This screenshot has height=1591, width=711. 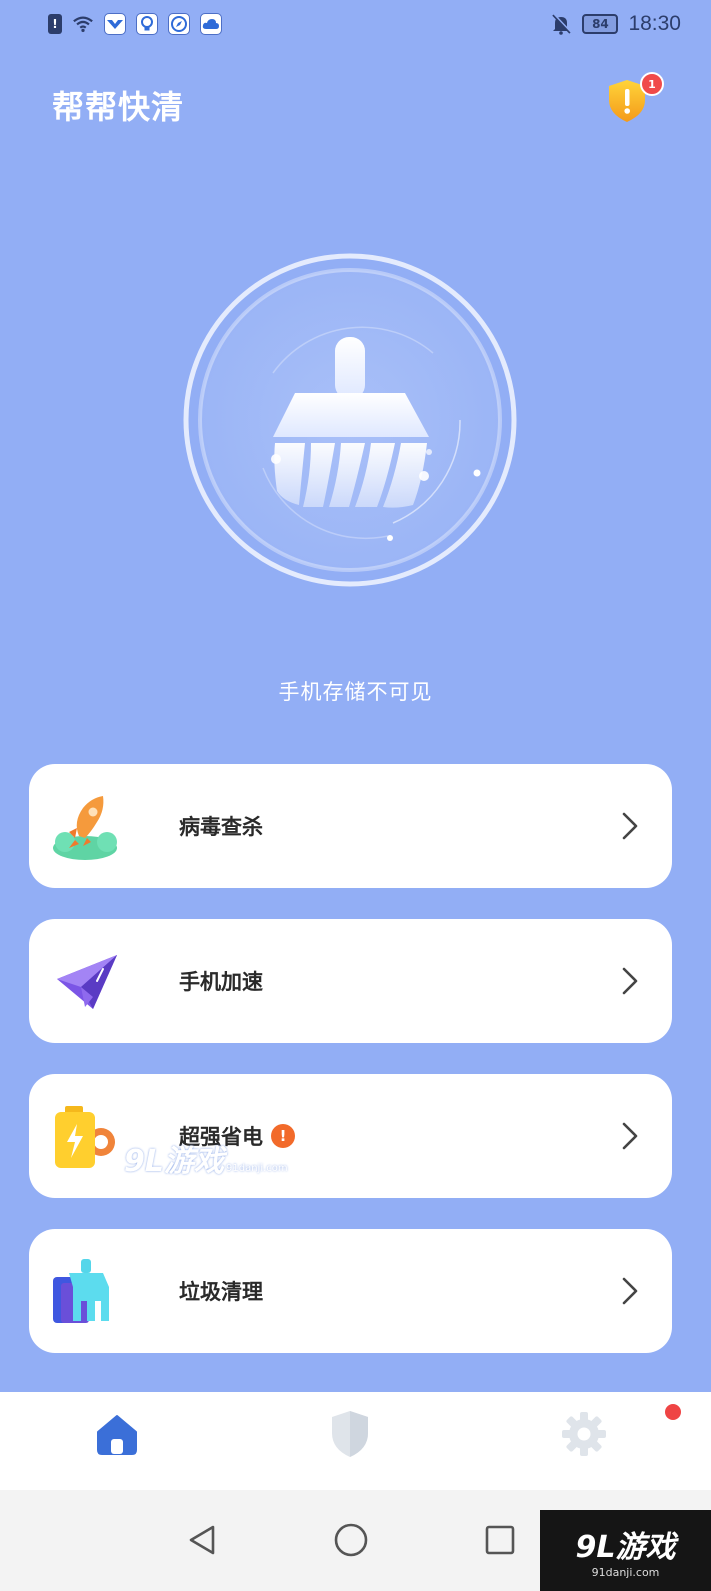 I want to click on feature-card-virus-scan: 病毒查杀, so click(x=350, y=826).